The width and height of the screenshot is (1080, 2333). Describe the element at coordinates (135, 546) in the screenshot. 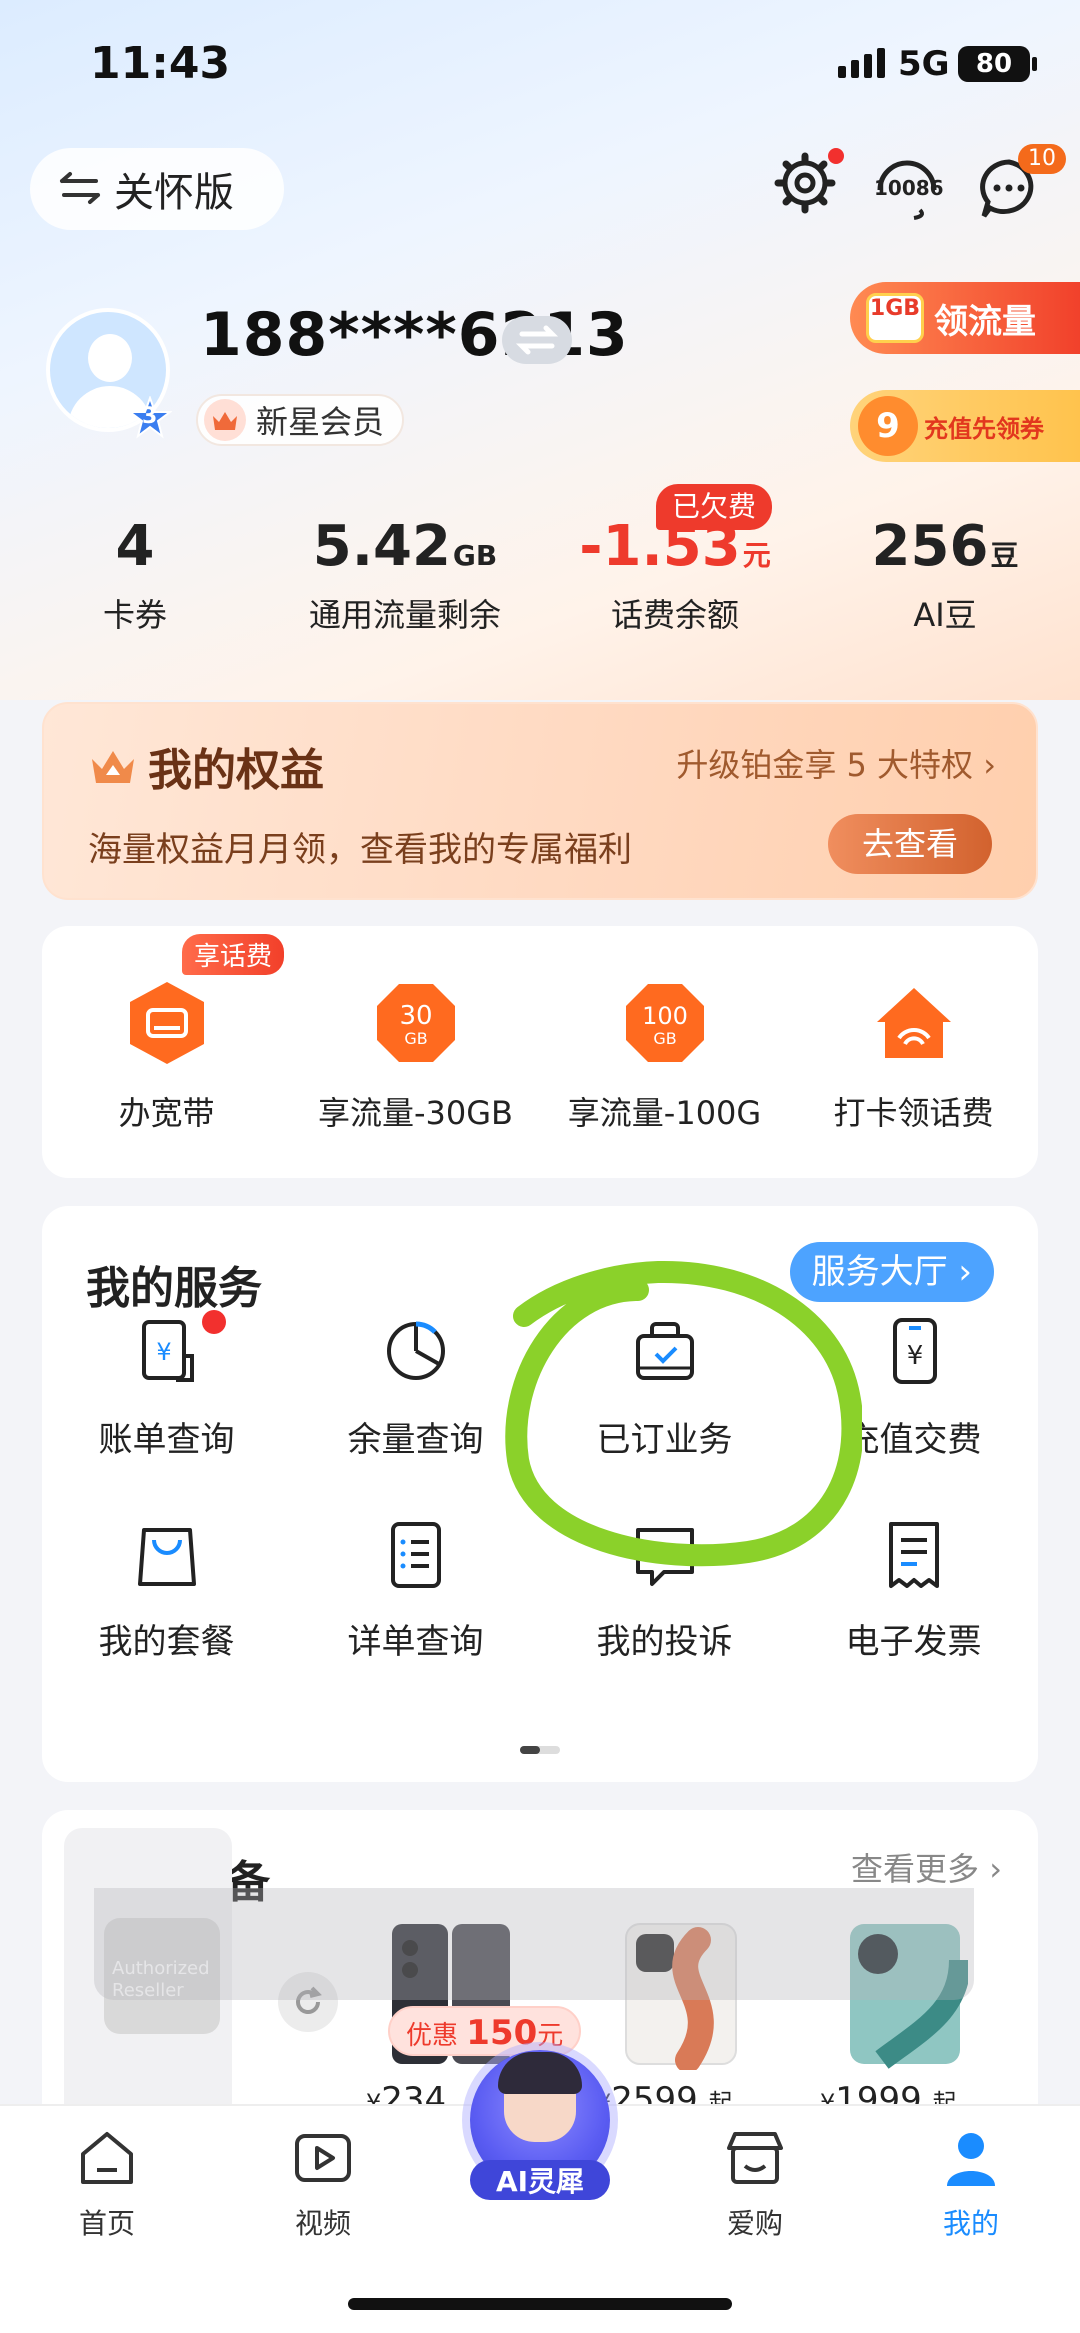

I see `stat-value: 4` at that location.